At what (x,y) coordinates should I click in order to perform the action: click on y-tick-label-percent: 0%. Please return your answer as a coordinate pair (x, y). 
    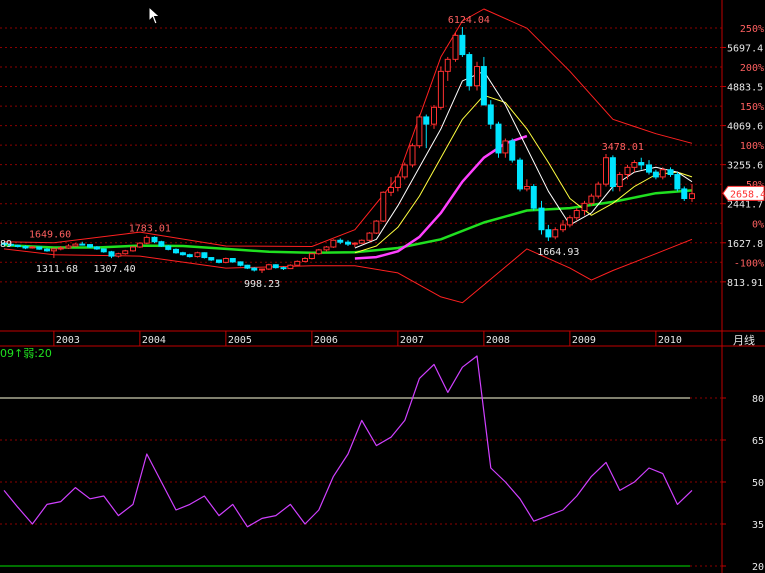
    Looking at the image, I should click on (758, 224).